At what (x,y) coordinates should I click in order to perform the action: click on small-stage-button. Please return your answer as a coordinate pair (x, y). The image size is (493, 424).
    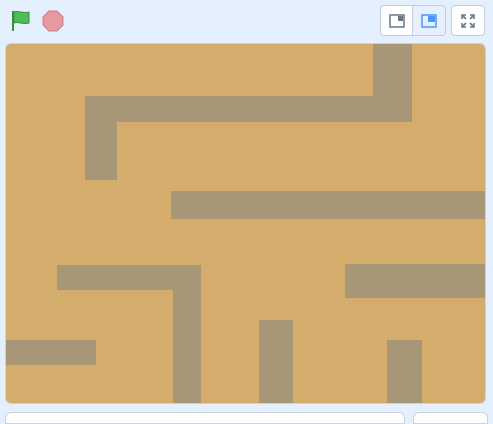
    Looking at the image, I should click on (396, 20).